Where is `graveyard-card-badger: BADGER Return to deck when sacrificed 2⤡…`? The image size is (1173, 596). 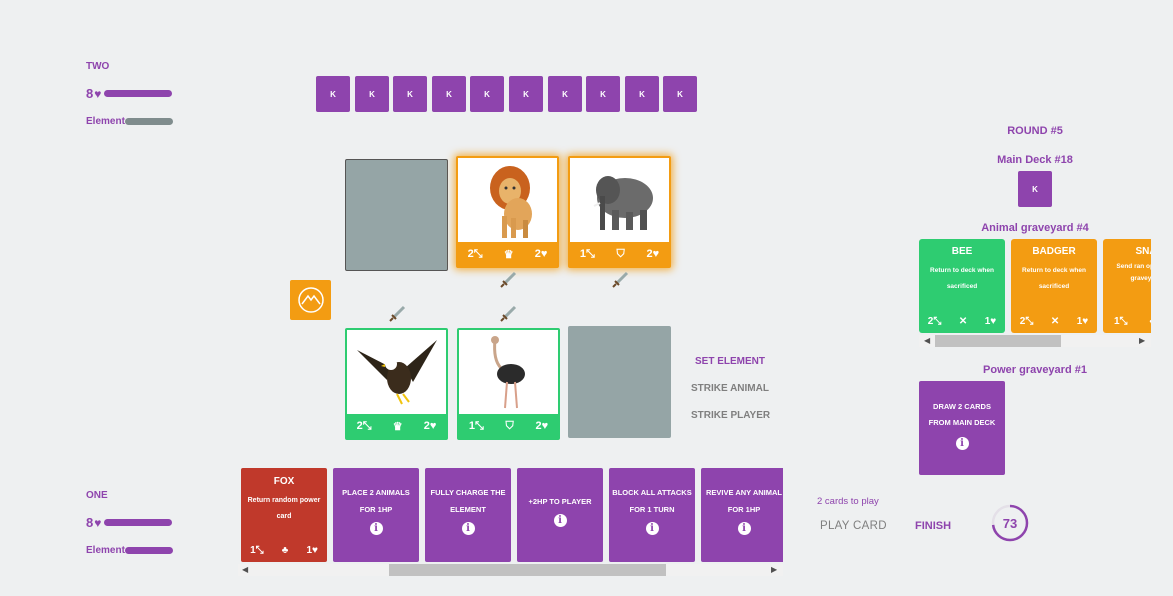 graveyard-card-badger: BADGER Return to deck when sacrificed 2⤡… is located at coordinates (1054, 286).